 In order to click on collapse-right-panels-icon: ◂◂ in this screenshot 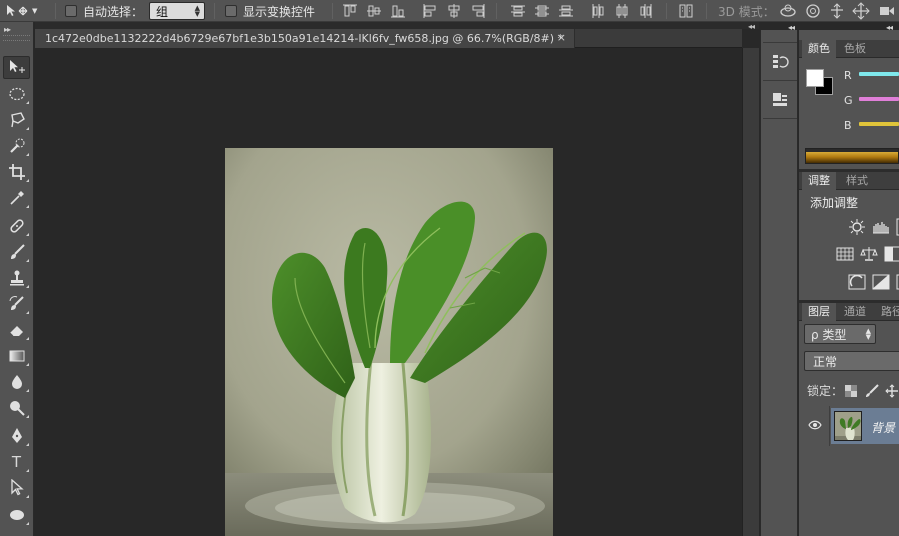, I will do `click(889, 27)`.